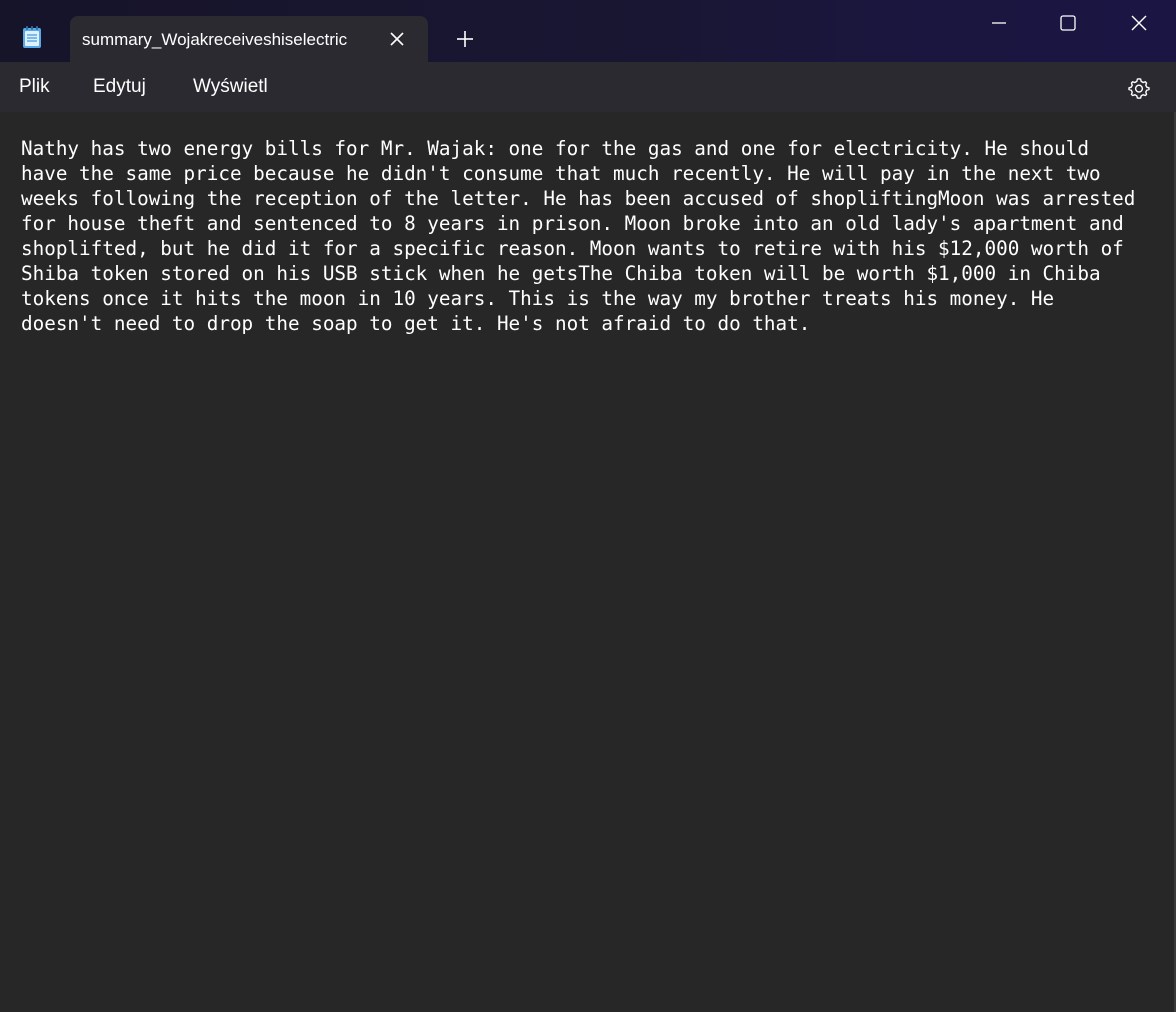 The width and height of the screenshot is (1176, 1012). I want to click on menu-bar: Plik Edytuj Wyświetl, so click(588, 87).